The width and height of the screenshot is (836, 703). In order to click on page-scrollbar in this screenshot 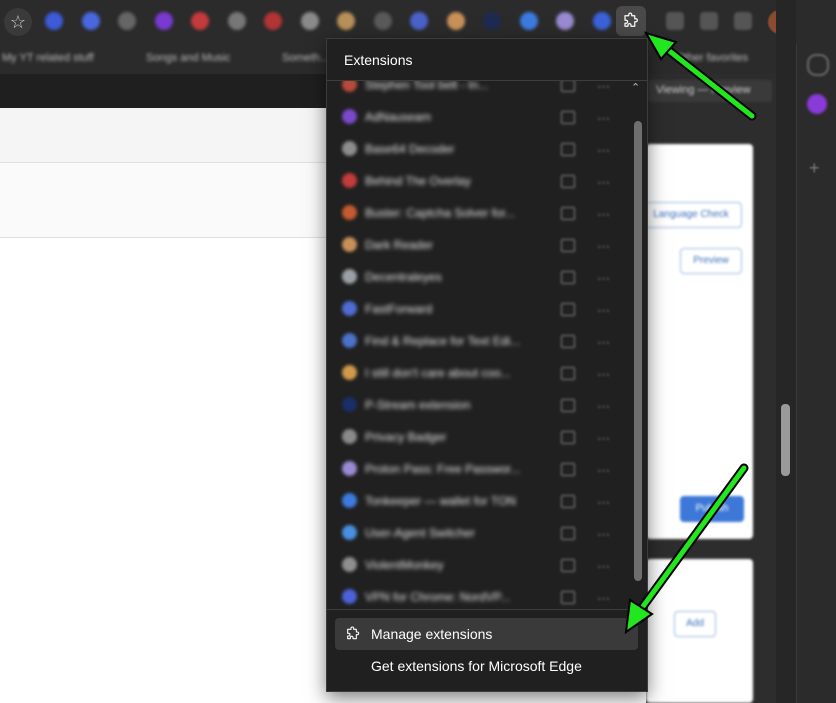, I will do `click(786, 351)`.